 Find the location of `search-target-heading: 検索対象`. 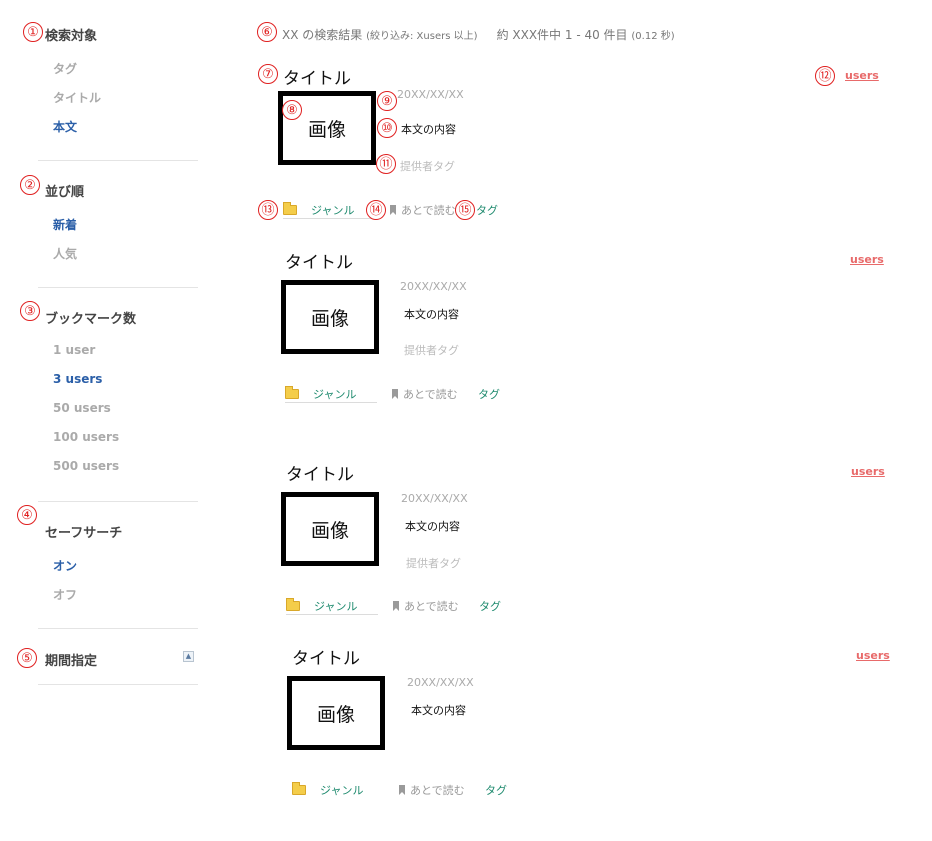

search-target-heading: 検索対象 is located at coordinates (71, 36).